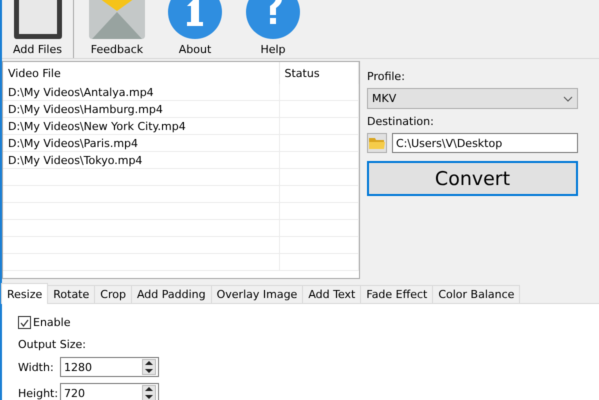  Describe the element at coordinates (273, 20) in the screenshot. I see `help-icon` at that location.